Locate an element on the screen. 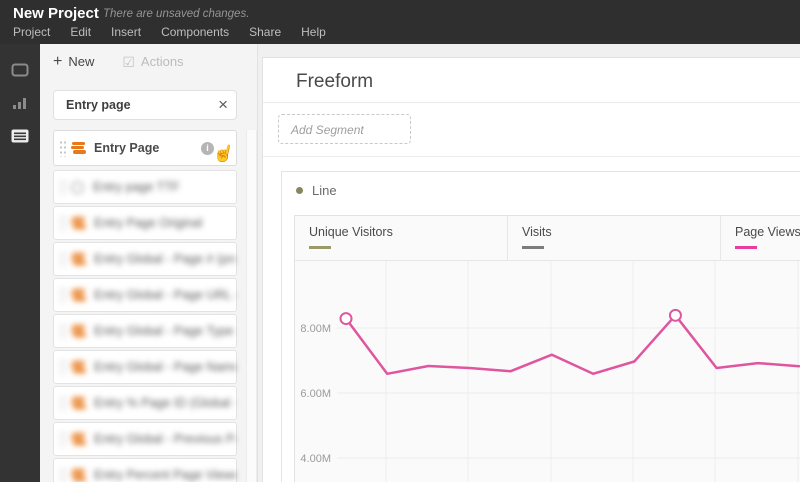  actions-button: ☑ Actions is located at coordinates (152, 61).